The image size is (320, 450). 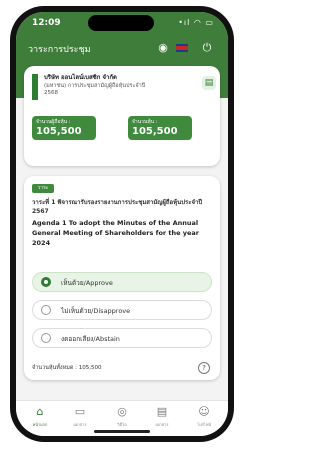 What do you see at coordinates (122, 368) in the screenshot?
I see `total-shares-row: จำนวนหุ้นทั้งหมด : 105,500 ?` at bounding box center [122, 368].